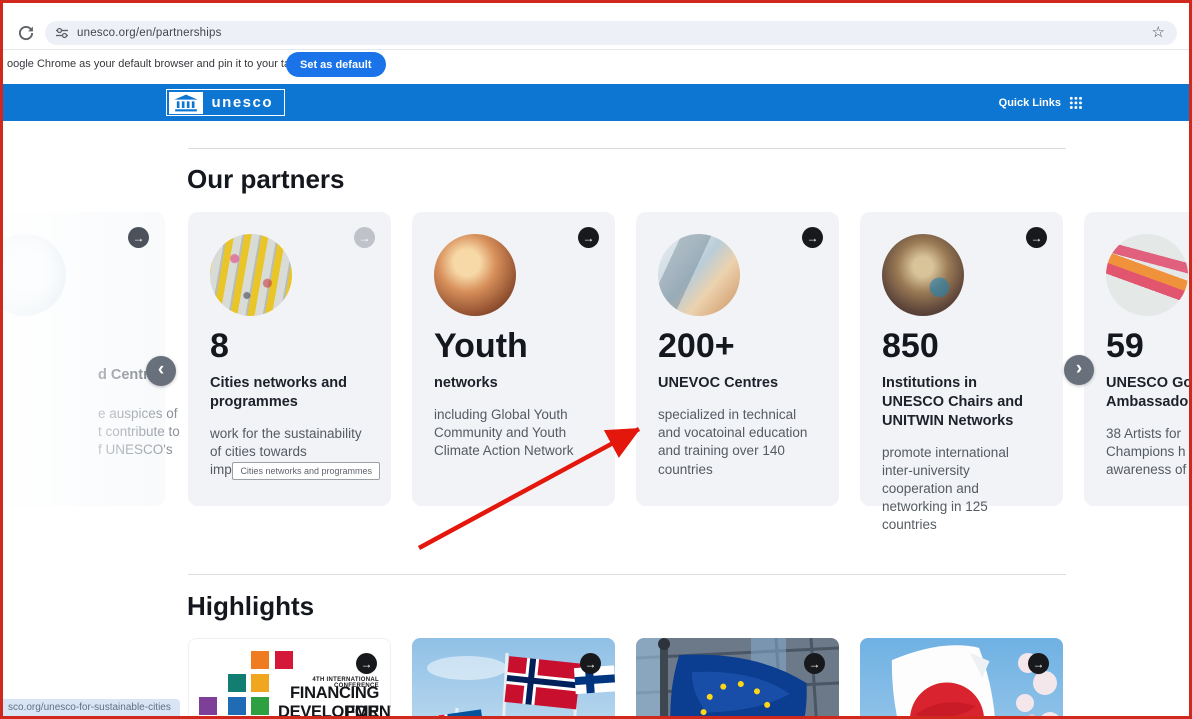 Image resolution: width=1192 pixels, height=719 pixels. I want to click on highlight-card-eu: →, so click(737, 677).